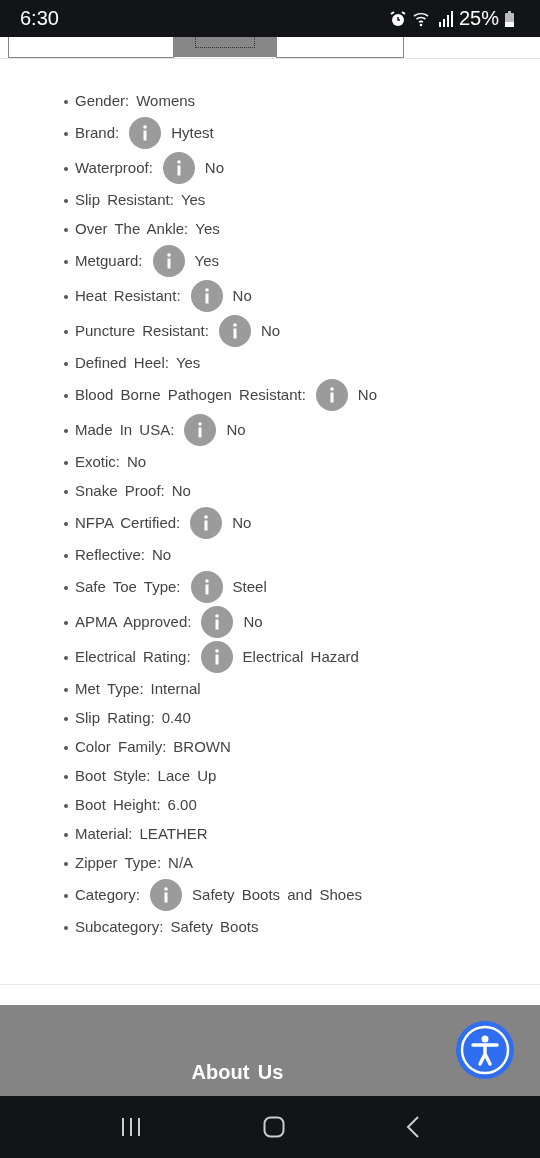  What do you see at coordinates (97, 461) in the screenshot?
I see `spec-label: Exotic:` at bounding box center [97, 461].